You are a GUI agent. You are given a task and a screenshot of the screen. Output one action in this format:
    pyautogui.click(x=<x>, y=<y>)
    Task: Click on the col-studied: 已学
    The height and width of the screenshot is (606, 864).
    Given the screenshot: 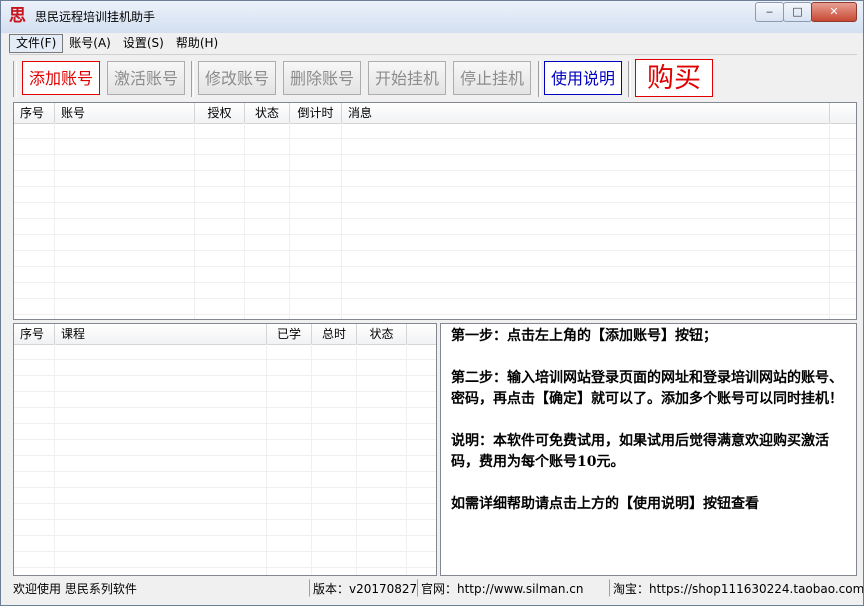 What is the action you would take?
    pyautogui.click(x=289, y=334)
    